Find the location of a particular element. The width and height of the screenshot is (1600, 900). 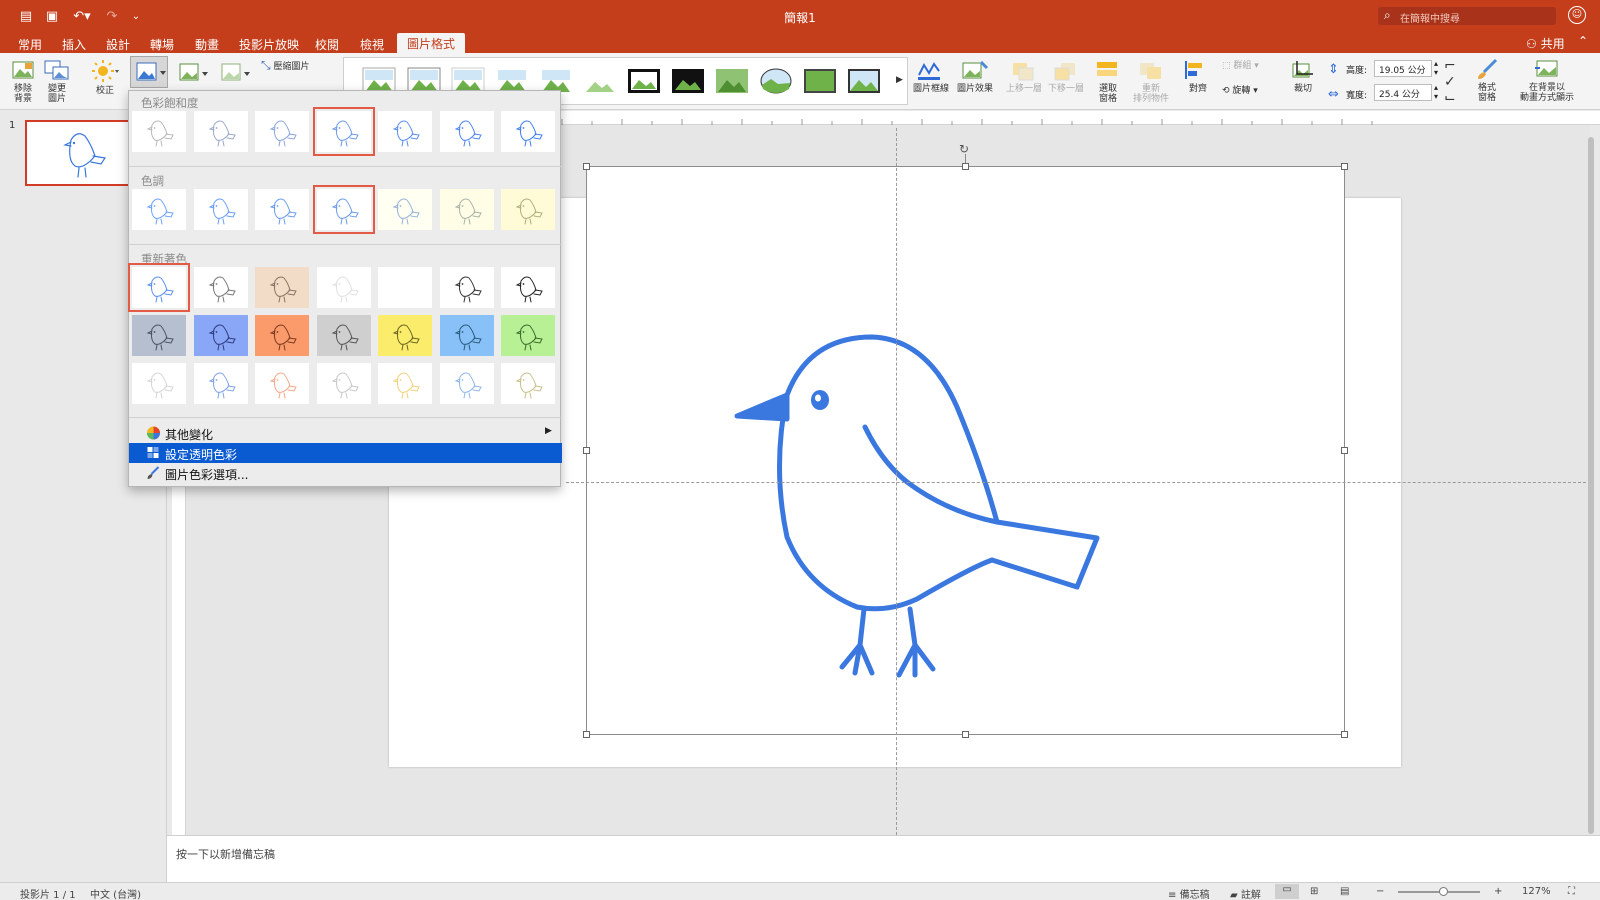

slide-sorter-icon: ⊞ is located at coordinates (1314, 891).